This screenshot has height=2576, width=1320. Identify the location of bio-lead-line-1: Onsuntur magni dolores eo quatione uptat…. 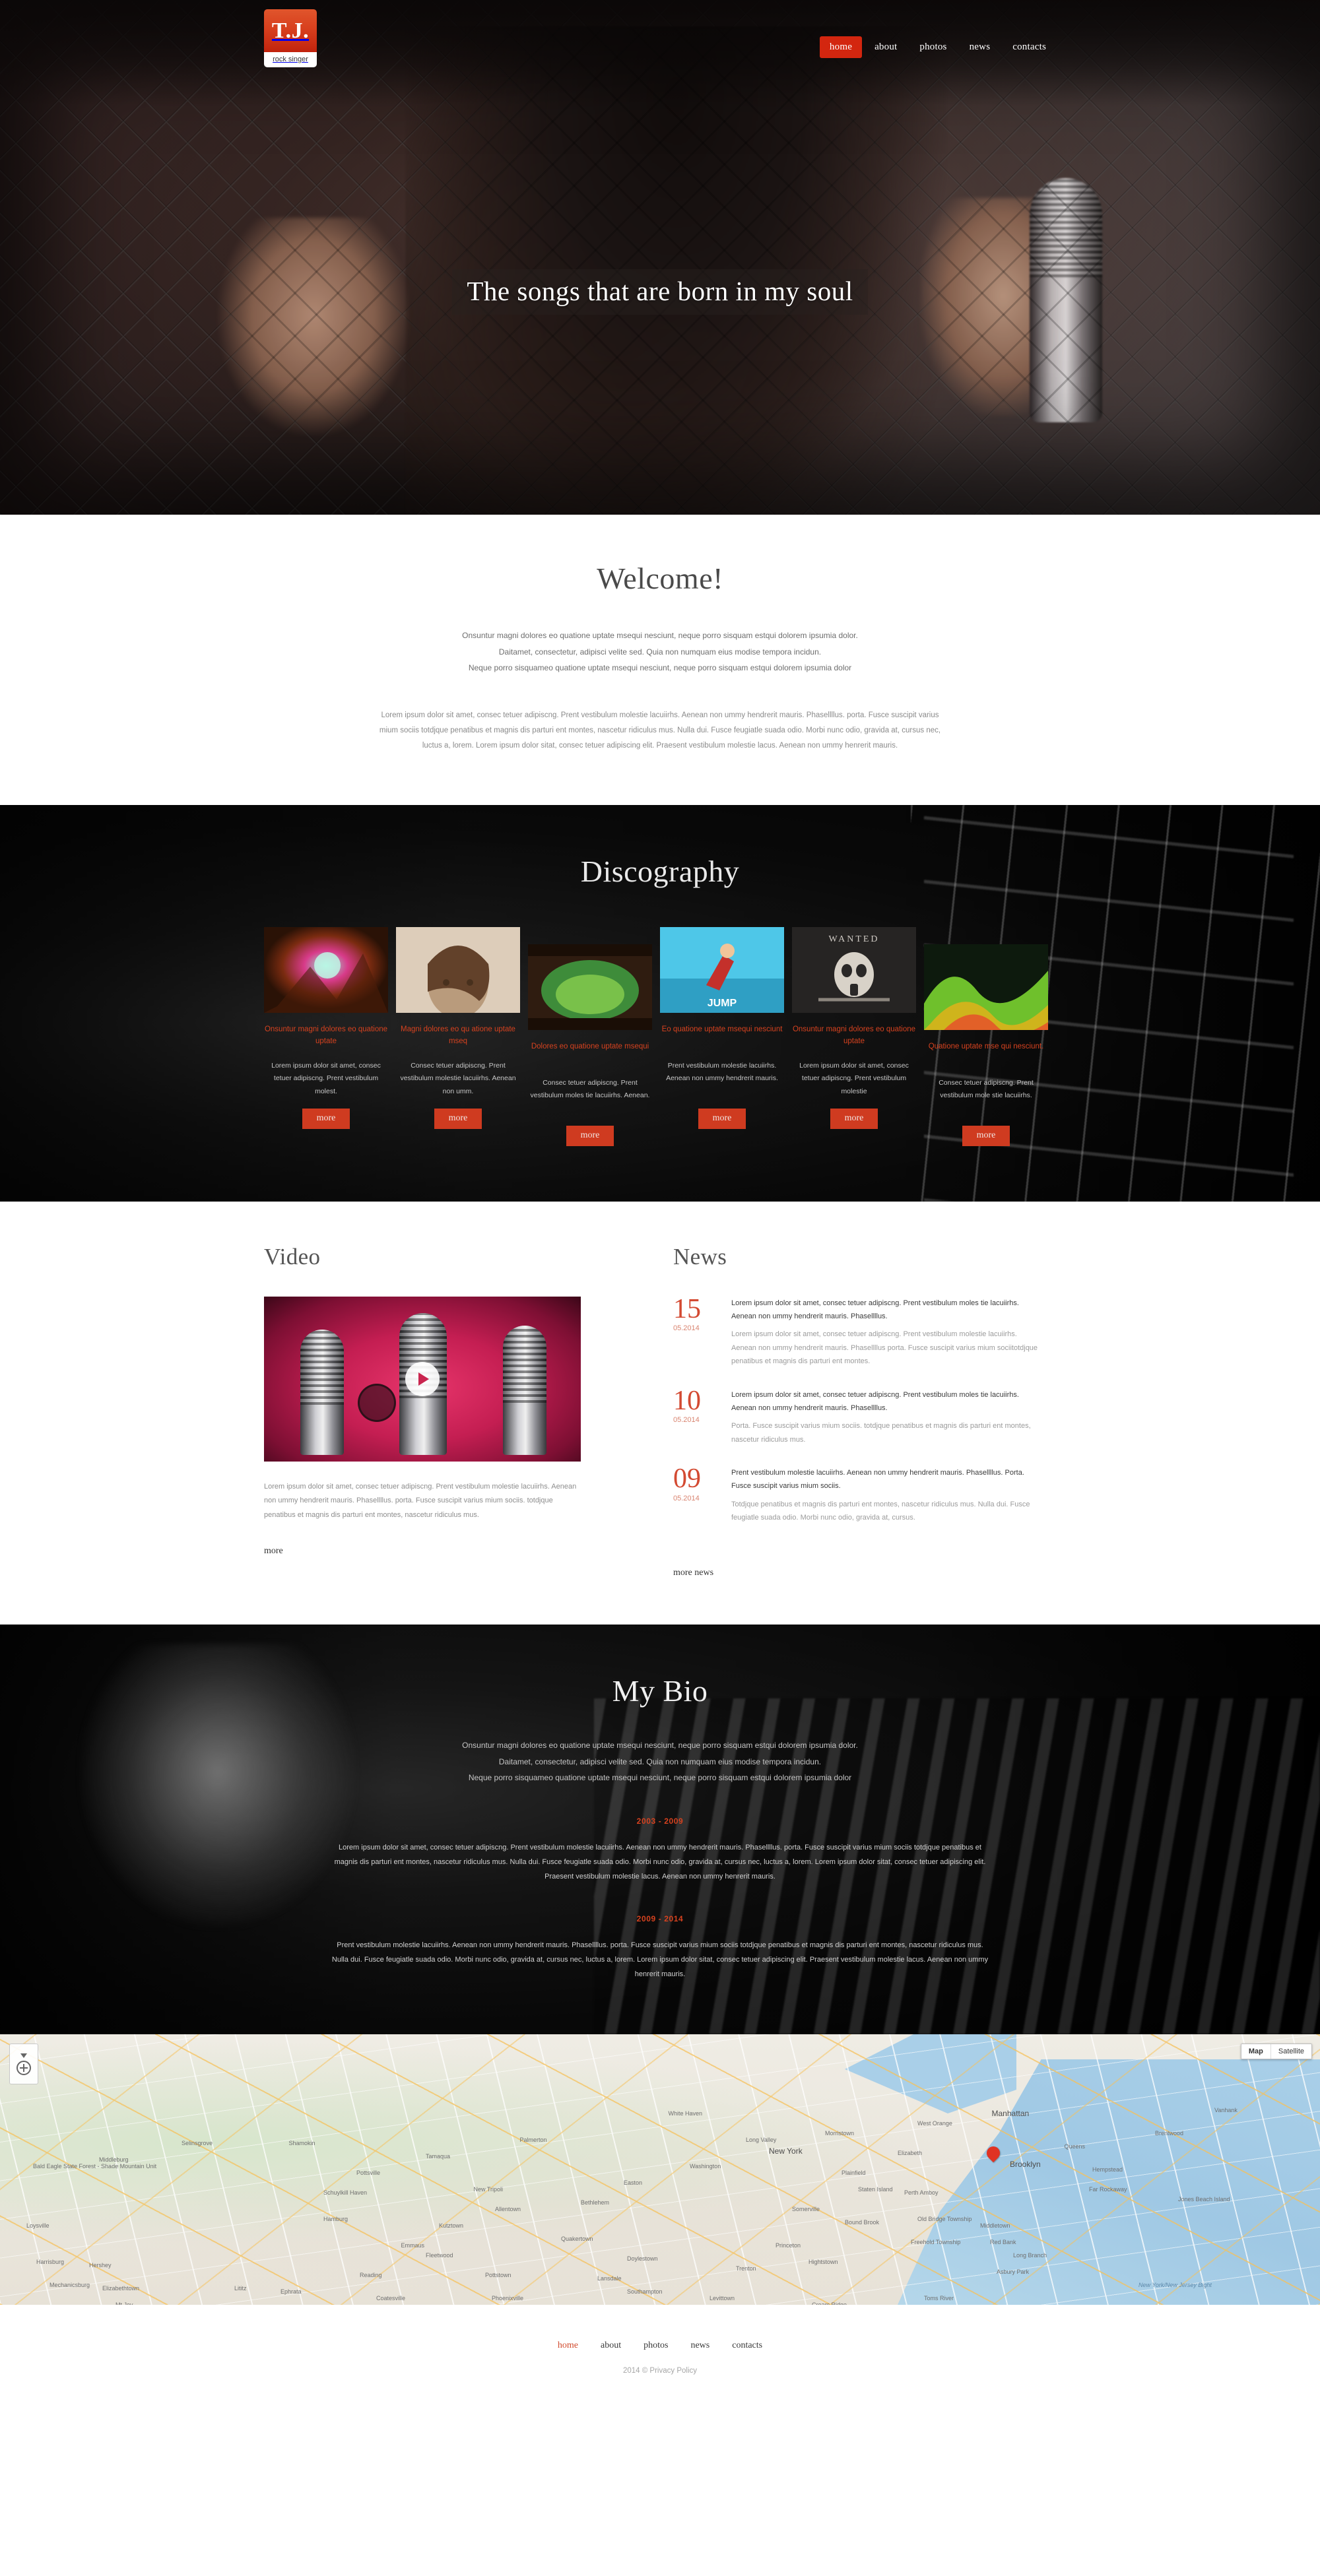
(660, 1746).